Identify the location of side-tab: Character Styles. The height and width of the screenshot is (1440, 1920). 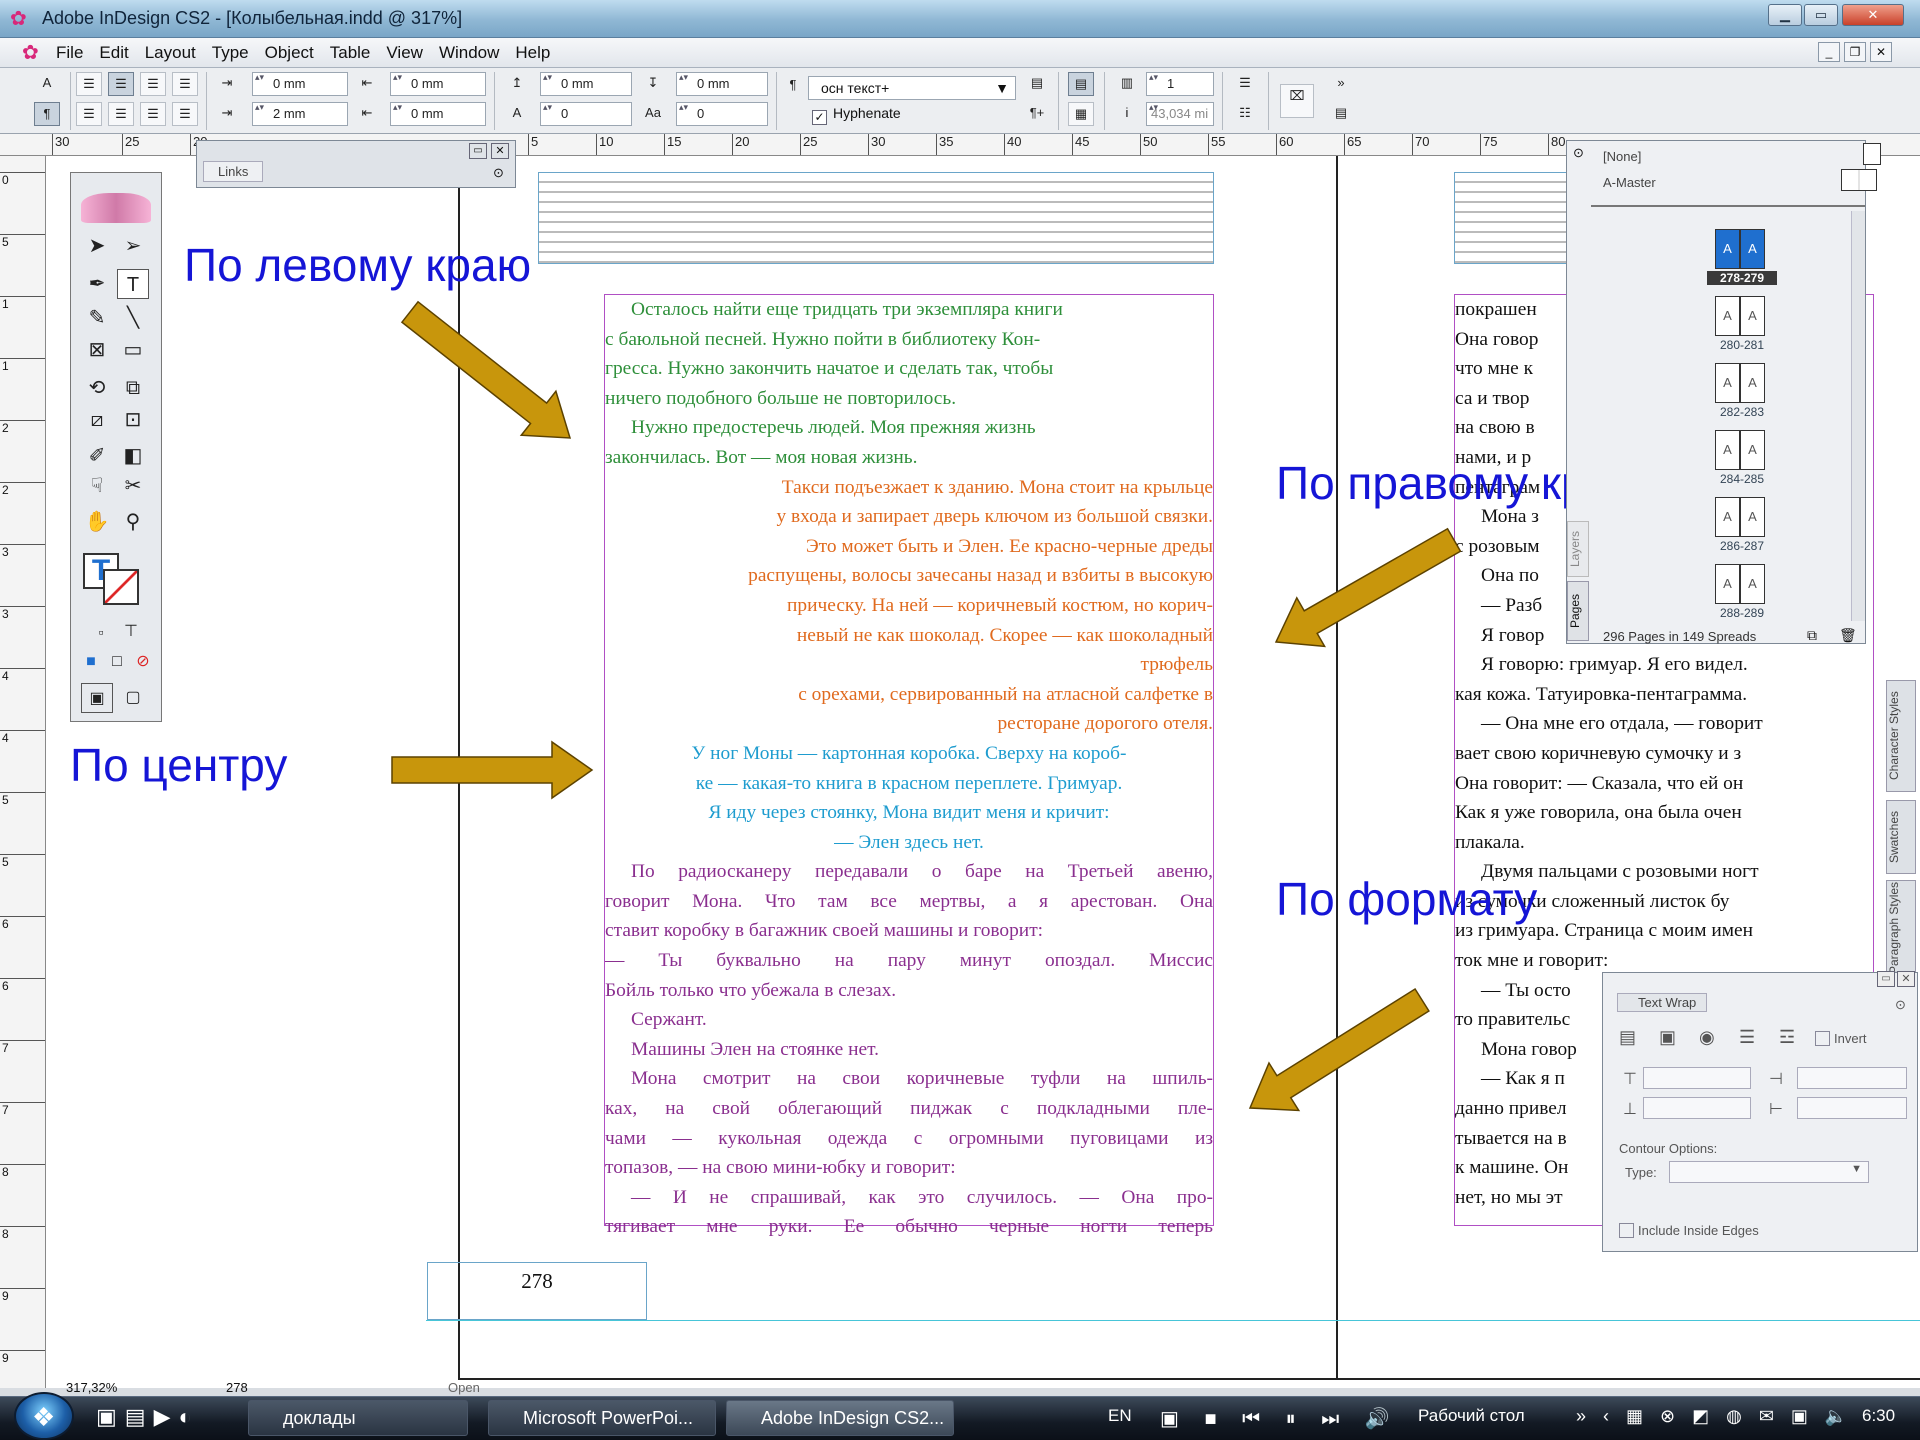
(1901, 736).